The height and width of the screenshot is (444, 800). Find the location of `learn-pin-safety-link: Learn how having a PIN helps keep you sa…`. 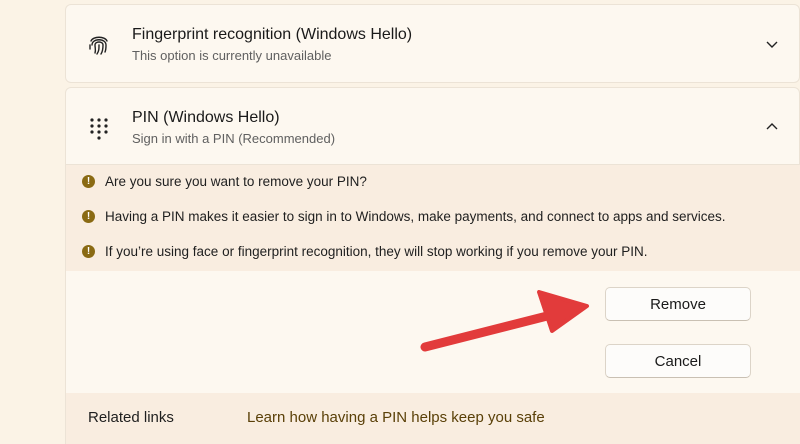

learn-pin-safety-link: Learn how having a PIN helps keep you sa… is located at coordinates (396, 417).